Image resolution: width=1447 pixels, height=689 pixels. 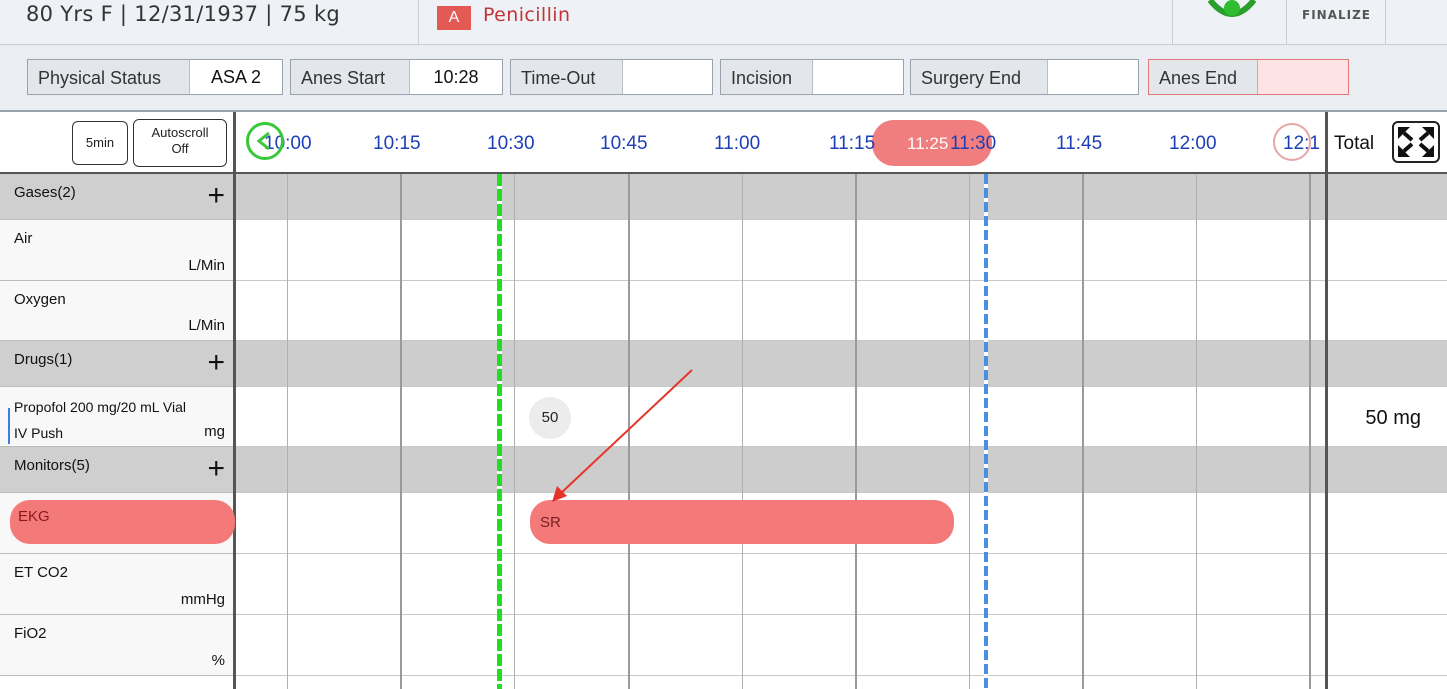 I want to click on physical-status-value: ASA 2, so click(x=235, y=77).